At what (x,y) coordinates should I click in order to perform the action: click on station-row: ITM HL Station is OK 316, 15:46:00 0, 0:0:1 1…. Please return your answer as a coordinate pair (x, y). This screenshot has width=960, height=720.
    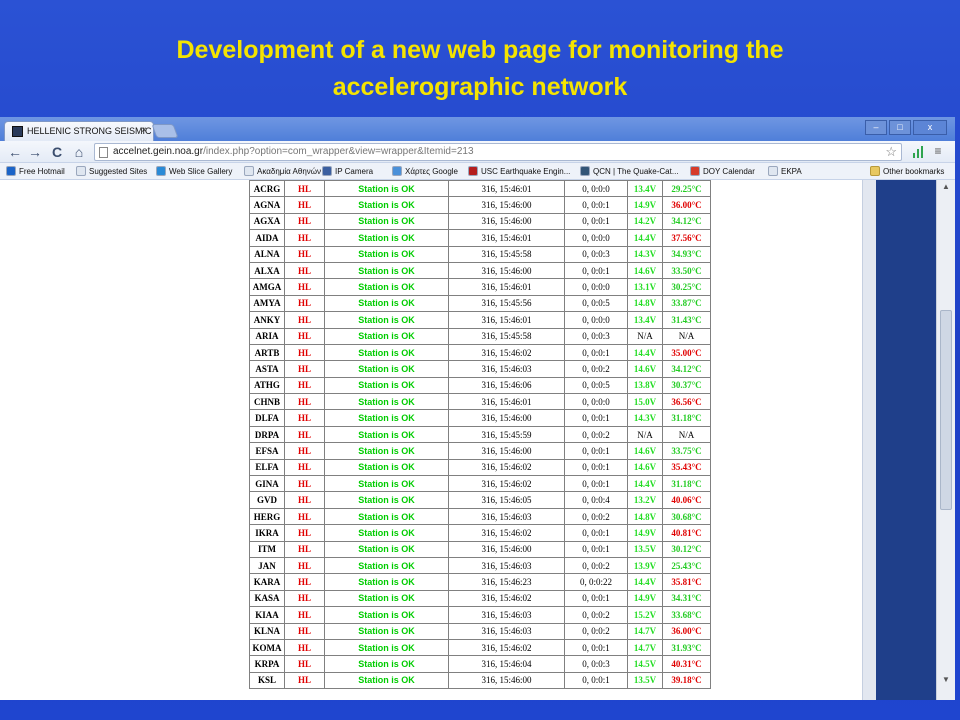
    Looking at the image, I should click on (480, 549).